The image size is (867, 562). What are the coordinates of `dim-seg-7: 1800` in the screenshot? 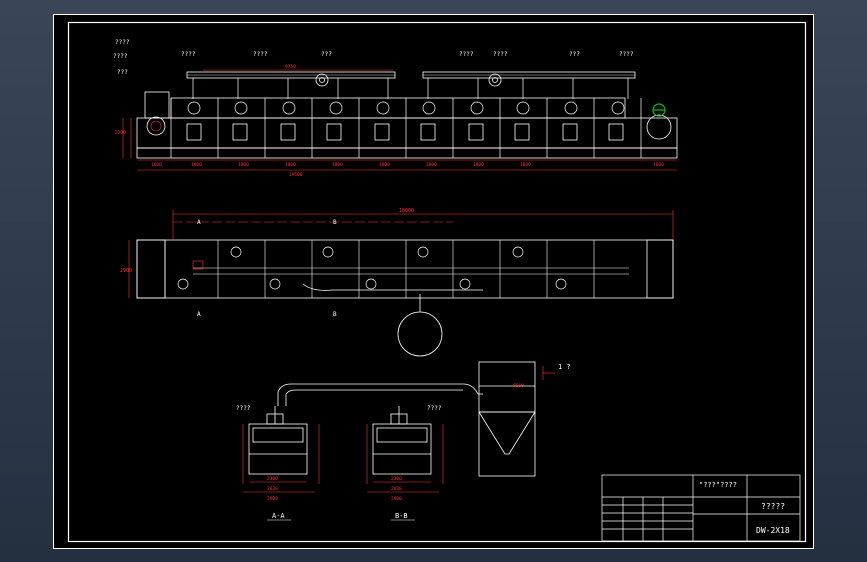 It's located at (478, 165).